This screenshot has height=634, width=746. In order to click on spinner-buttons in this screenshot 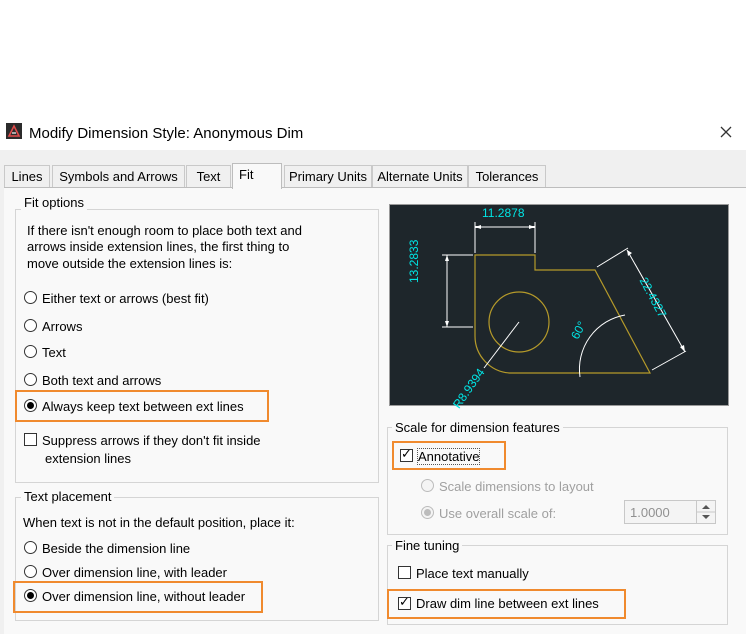, I will do `click(705, 512)`.